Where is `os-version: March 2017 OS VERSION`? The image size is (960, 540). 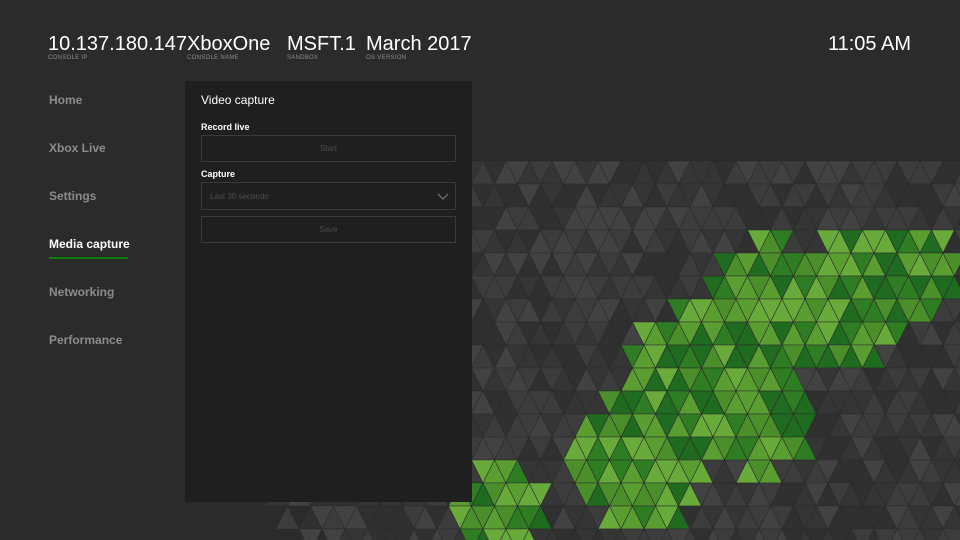 os-version: March 2017 OS VERSION is located at coordinates (419, 46).